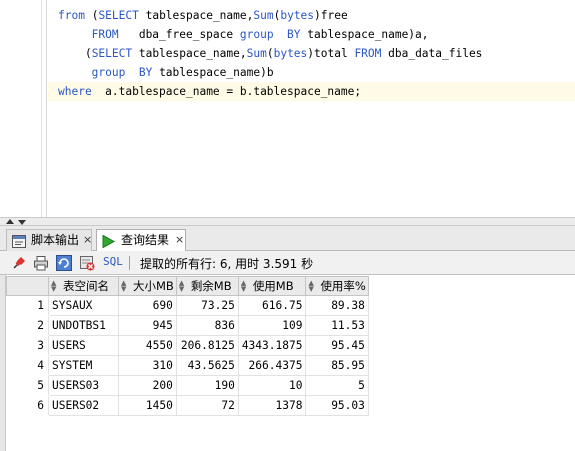 This screenshot has height=451, width=575. Describe the element at coordinates (10, 221) in the screenshot. I see `collapse-up-icon` at that location.